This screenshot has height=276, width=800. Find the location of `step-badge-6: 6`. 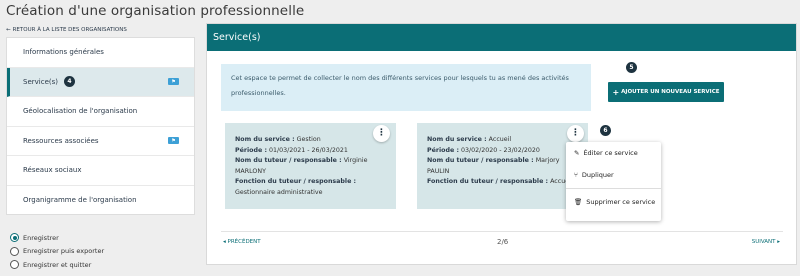

step-badge-6: 6 is located at coordinates (605, 130).